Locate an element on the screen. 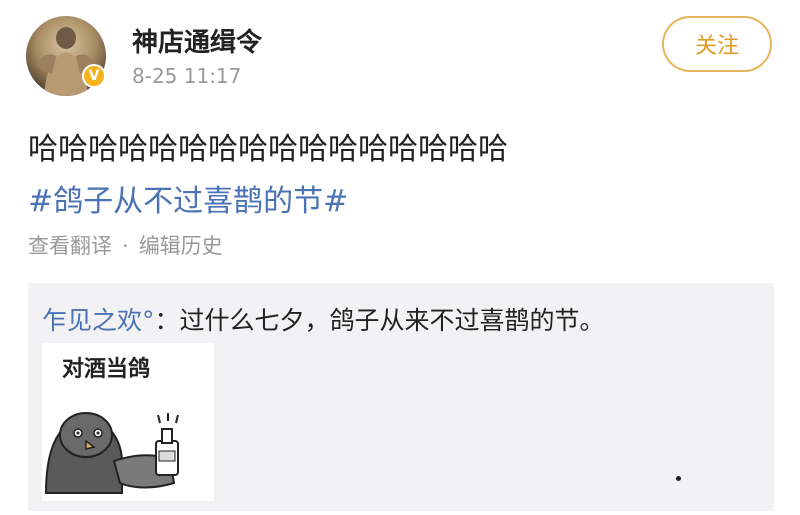  post-text: 哈哈哈哈哈哈哈哈哈哈哈哈哈哈哈哈 is located at coordinates (268, 149).